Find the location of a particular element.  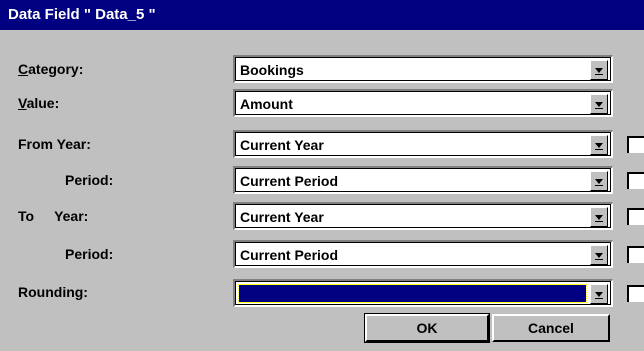

to-period-label: Period: is located at coordinates (89, 254).